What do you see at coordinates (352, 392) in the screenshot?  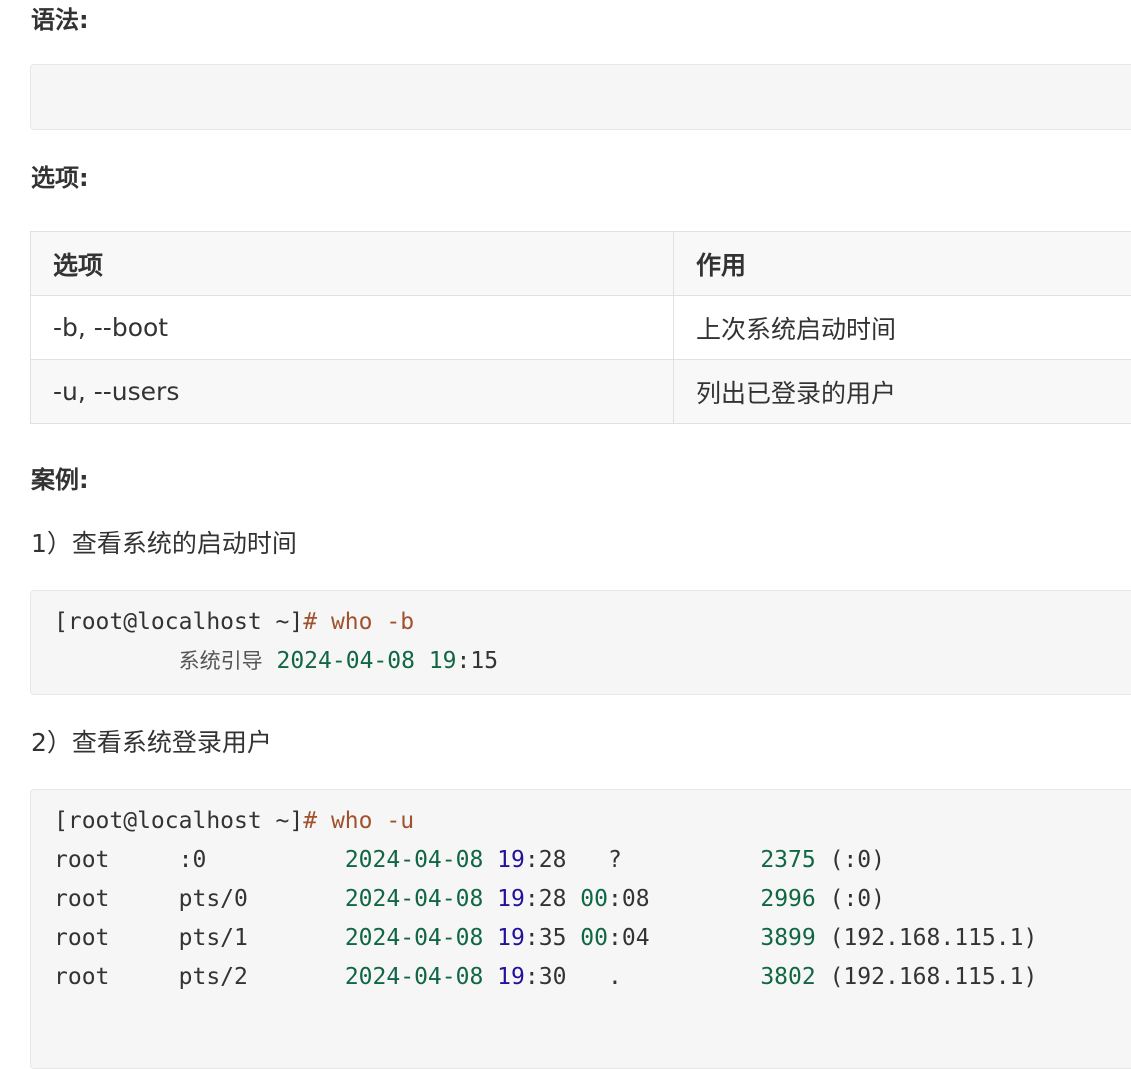 I see `table-cell-option: -u, --users` at bounding box center [352, 392].